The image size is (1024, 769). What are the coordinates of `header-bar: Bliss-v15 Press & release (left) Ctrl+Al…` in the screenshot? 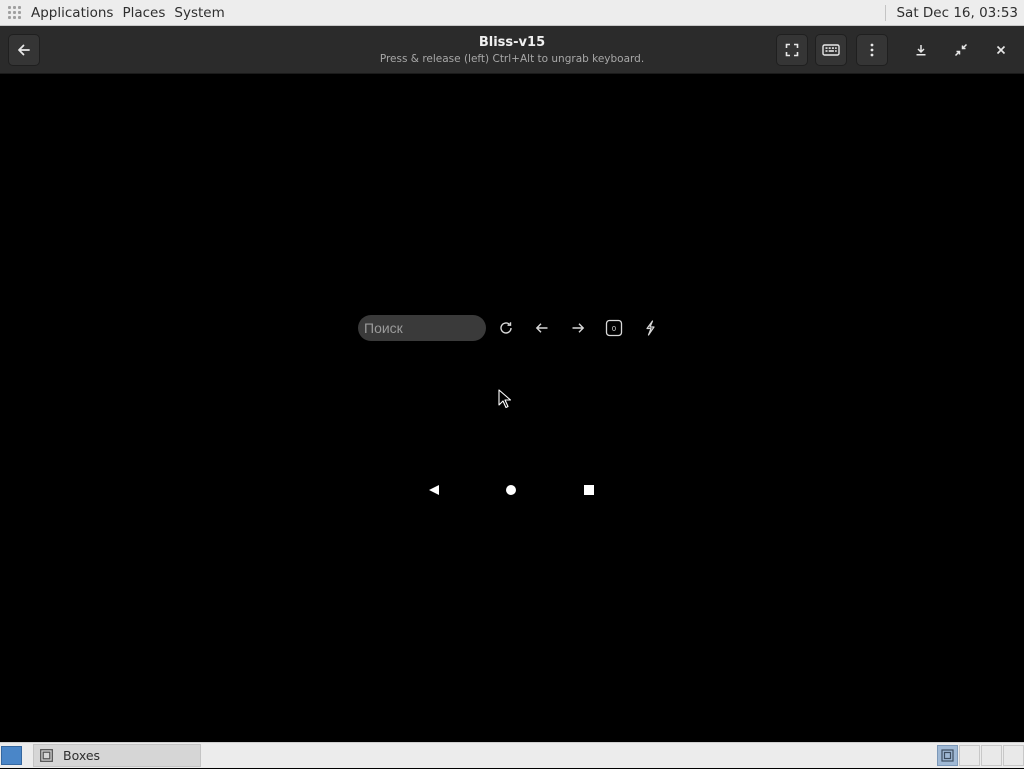 It's located at (512, 50).